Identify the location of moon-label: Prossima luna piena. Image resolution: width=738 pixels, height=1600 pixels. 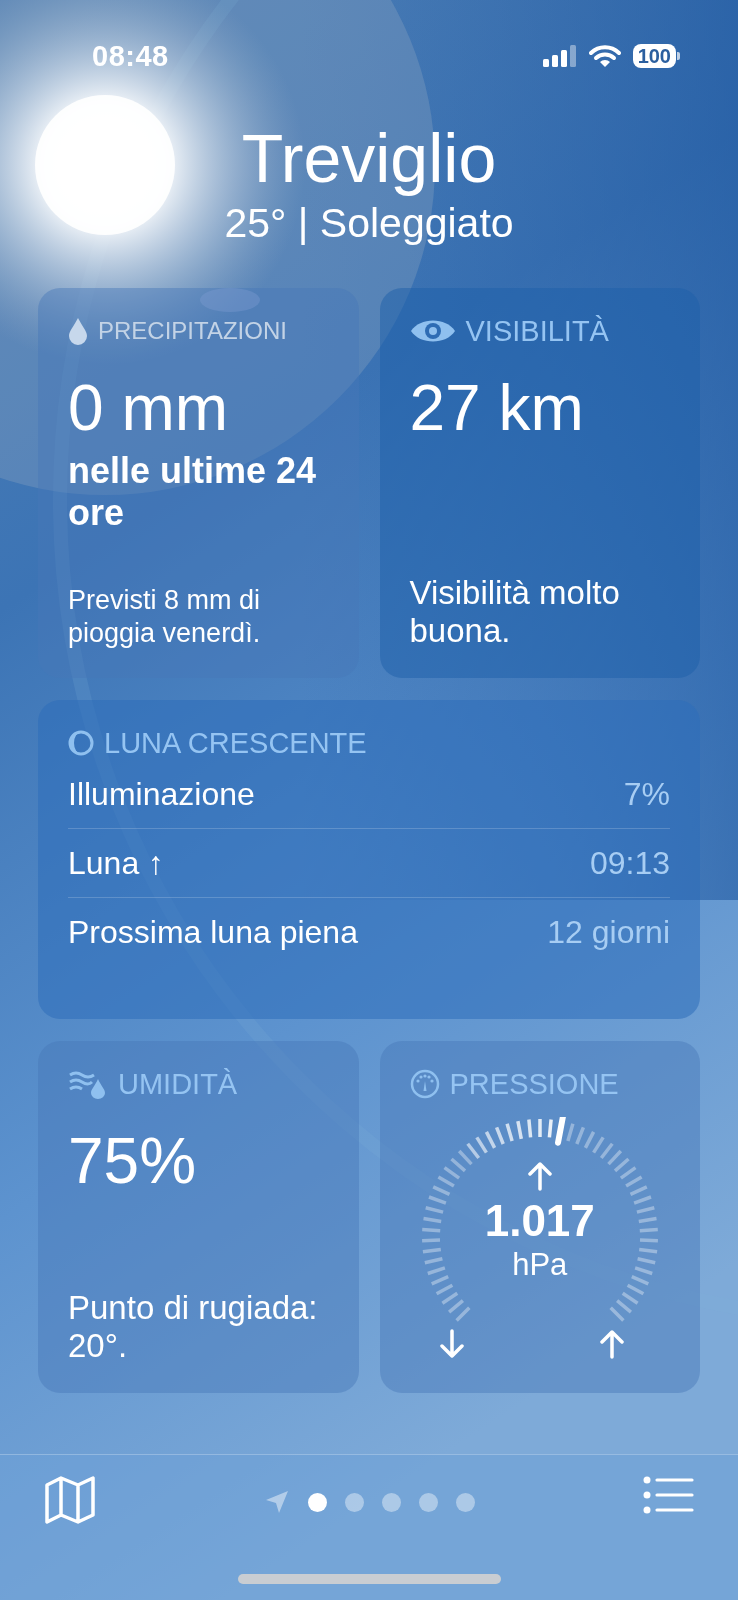
(213, 932).